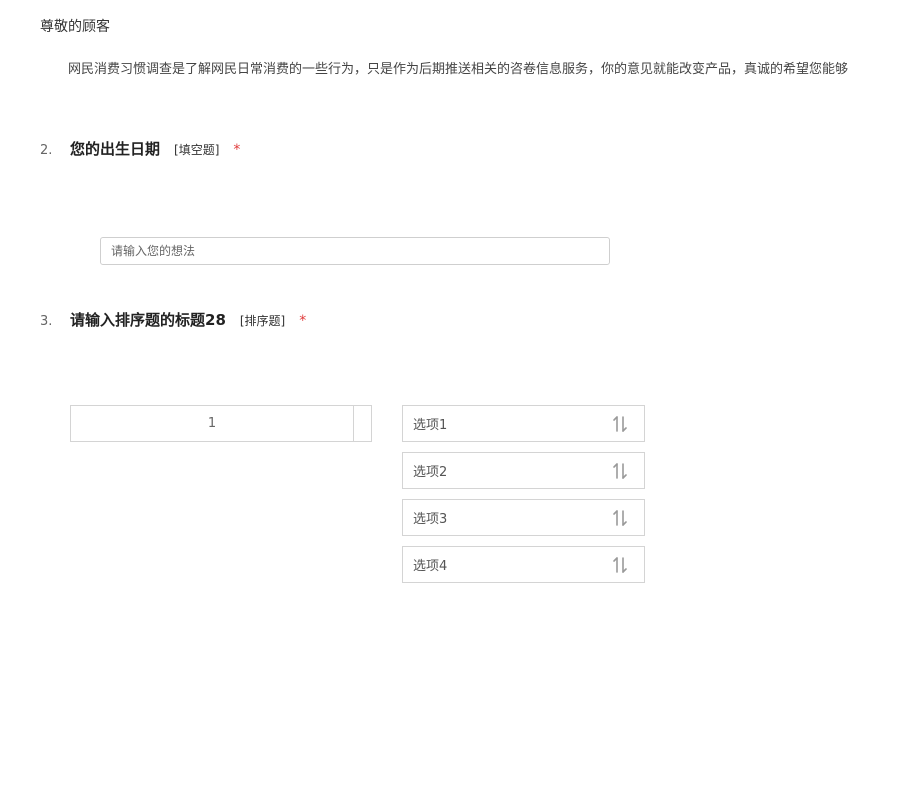  What do you see at coordinates (262, 321) in the screenshot?
I see `question-type-label: [排序题]` at bounding box center [262, 321].